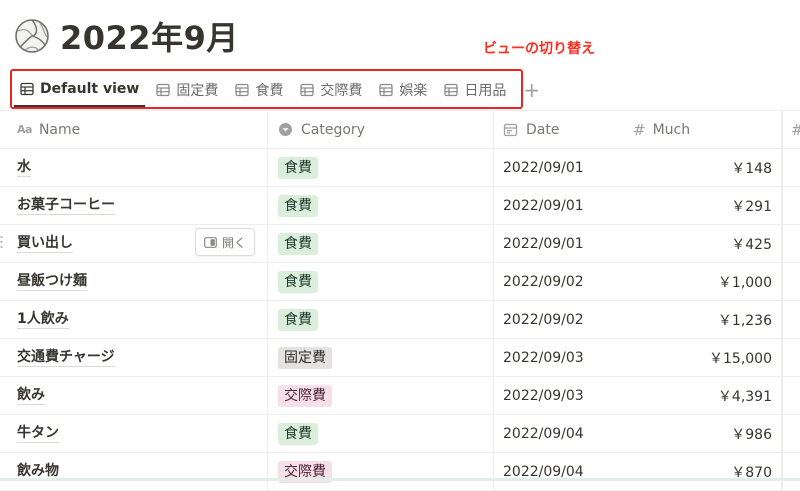 The width and height of the screenshot is (800, 491). What do you see at coordinates (539, 49) in the screenshot?
I see `annotation-label: ビューの切り替え` at bounding box center [539, 49].